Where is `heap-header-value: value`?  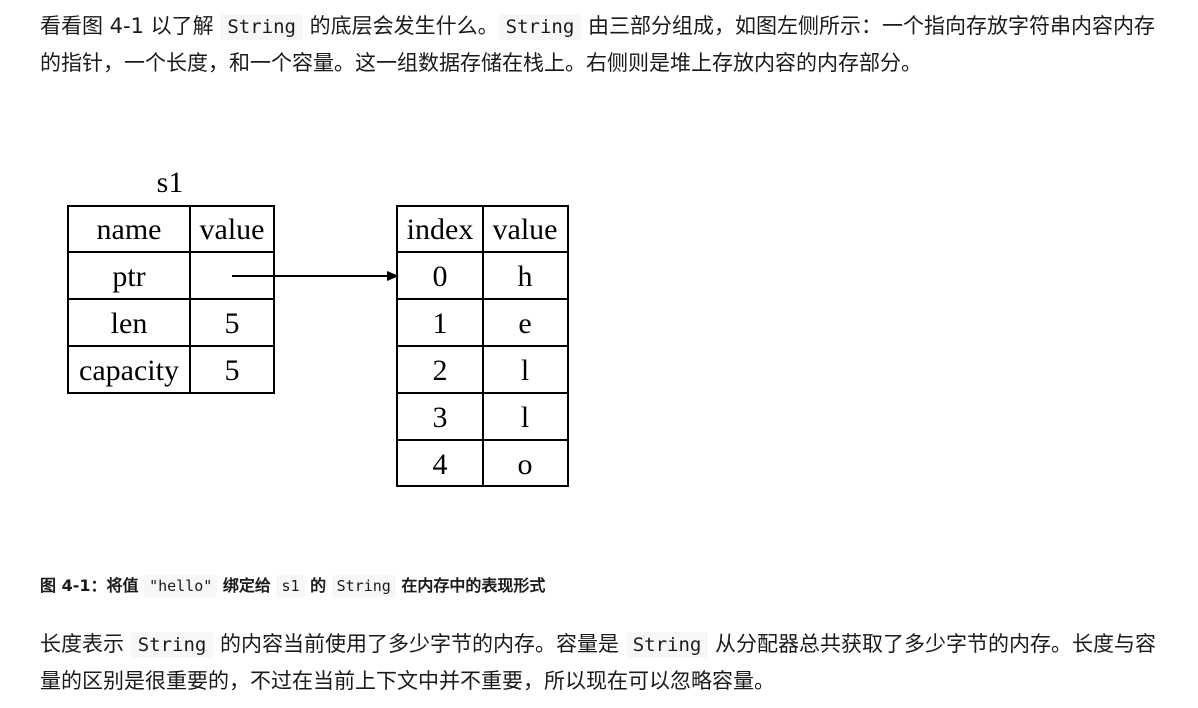
heap-header-value: value is located at coordinates (525, 229).